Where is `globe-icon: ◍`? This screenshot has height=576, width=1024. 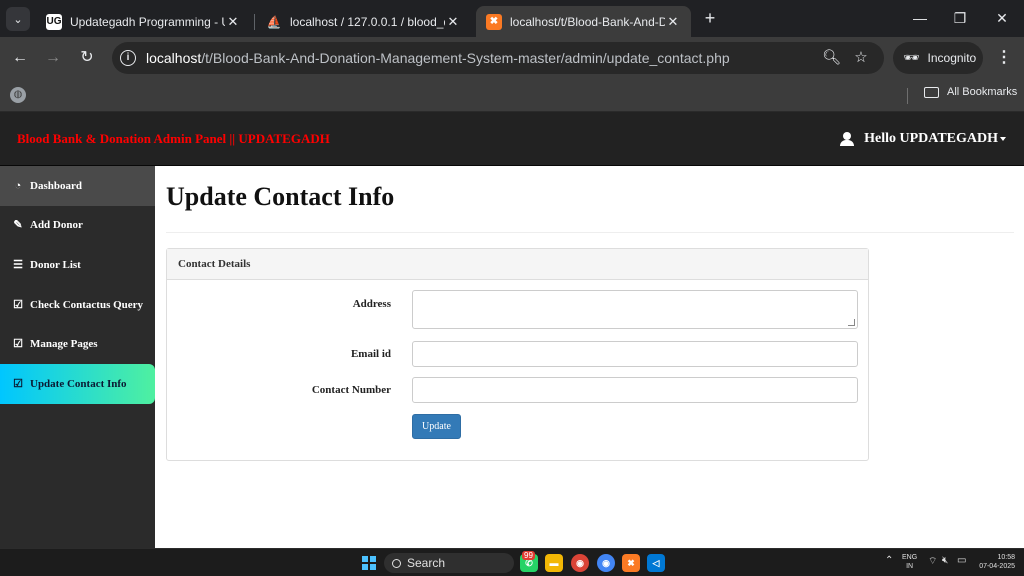
globe-icon: ◍ is located at coordinates (18, 95).